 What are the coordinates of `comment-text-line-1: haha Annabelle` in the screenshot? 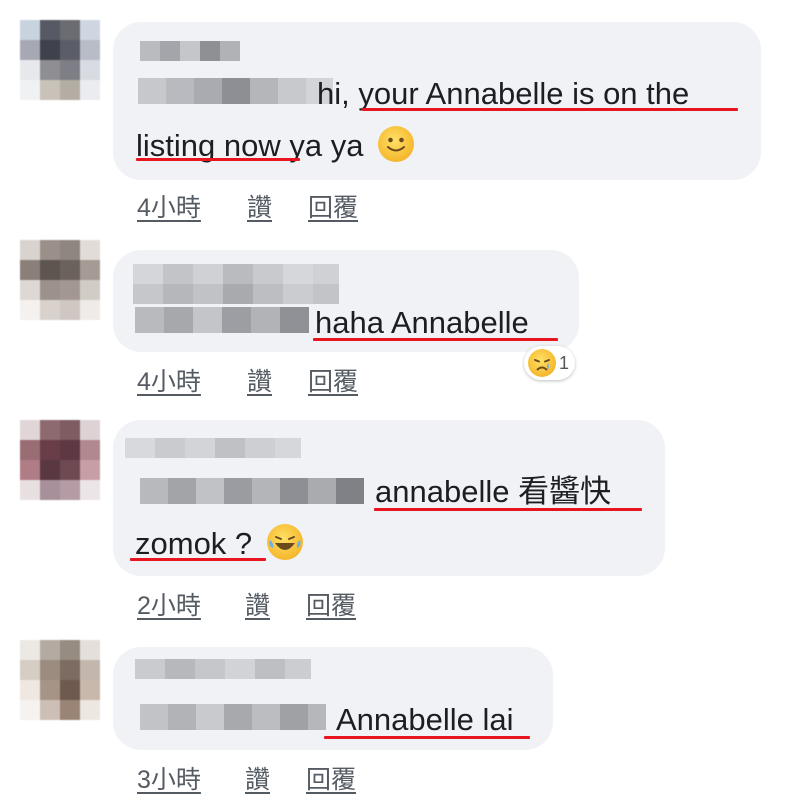 It's located at (422, 322).